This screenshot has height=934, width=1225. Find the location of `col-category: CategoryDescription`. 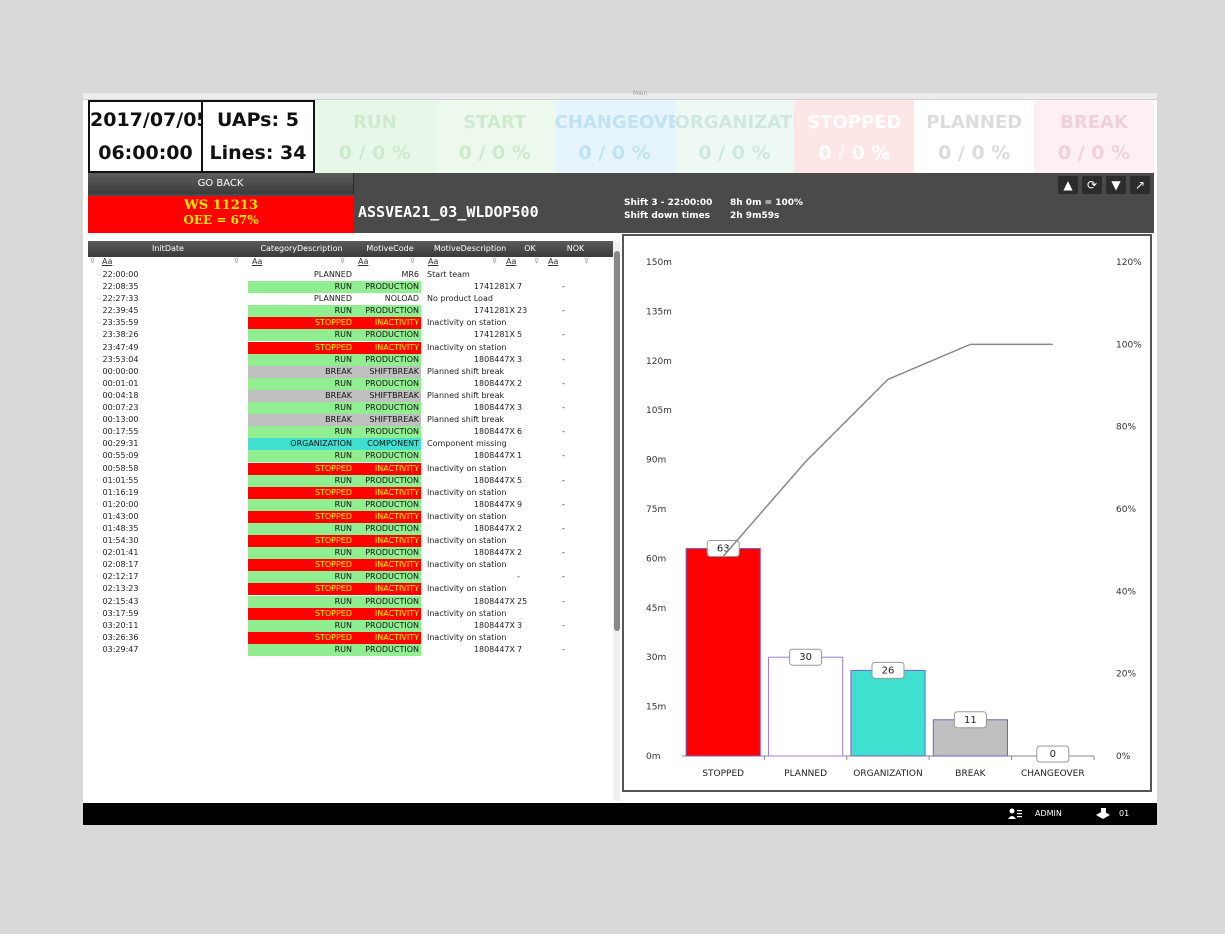

col-category: CategoryDescription is located at coordinates (301, 249).